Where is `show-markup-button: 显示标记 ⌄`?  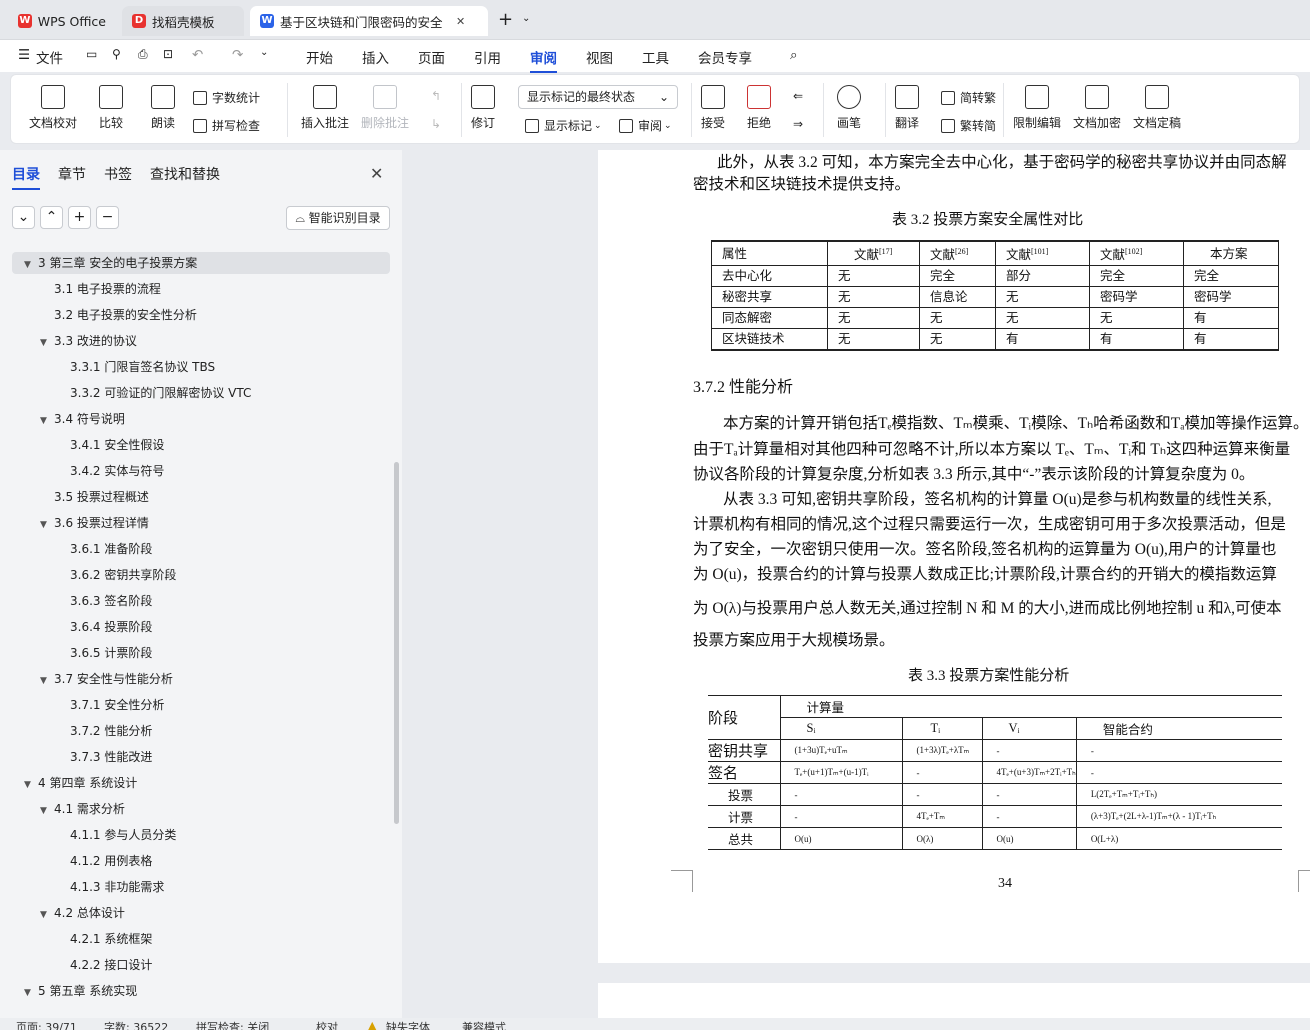
show-markup-button: 显示标记 ⌄ is located at coordinates (563, 125).